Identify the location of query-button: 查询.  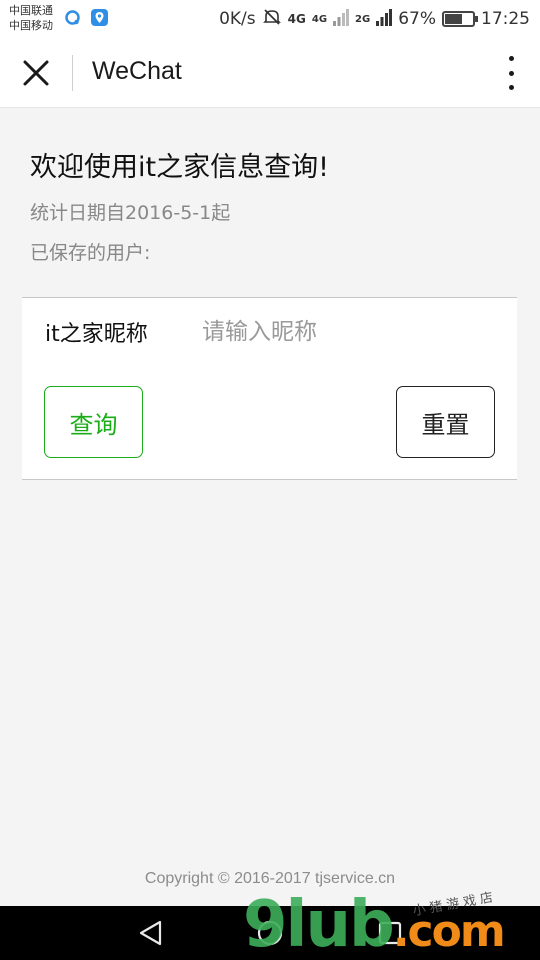
(93, 422).